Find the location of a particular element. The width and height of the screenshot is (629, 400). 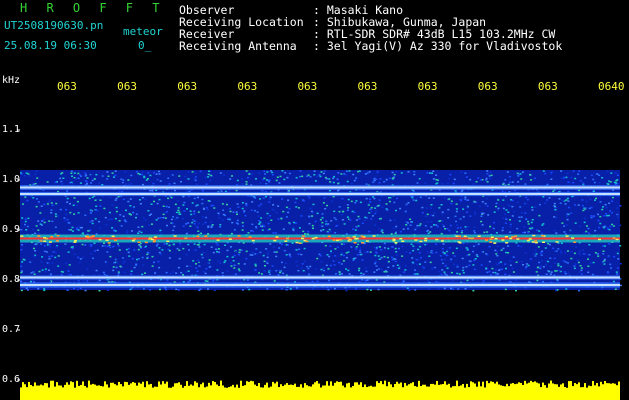

file-name: UT2508190630.pn is located at coordinates (54, 25).